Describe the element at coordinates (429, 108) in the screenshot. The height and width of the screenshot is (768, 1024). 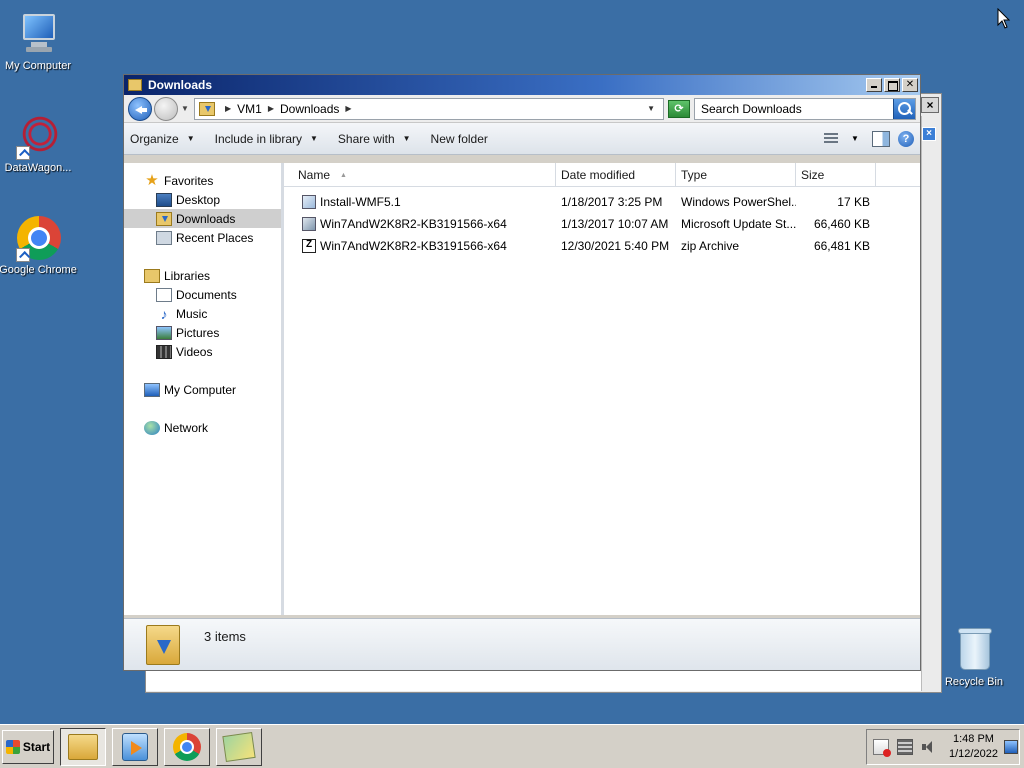
I see `breadcrumb: ▶ VM1 ▶ Downloads ▶ ▼` at that location.